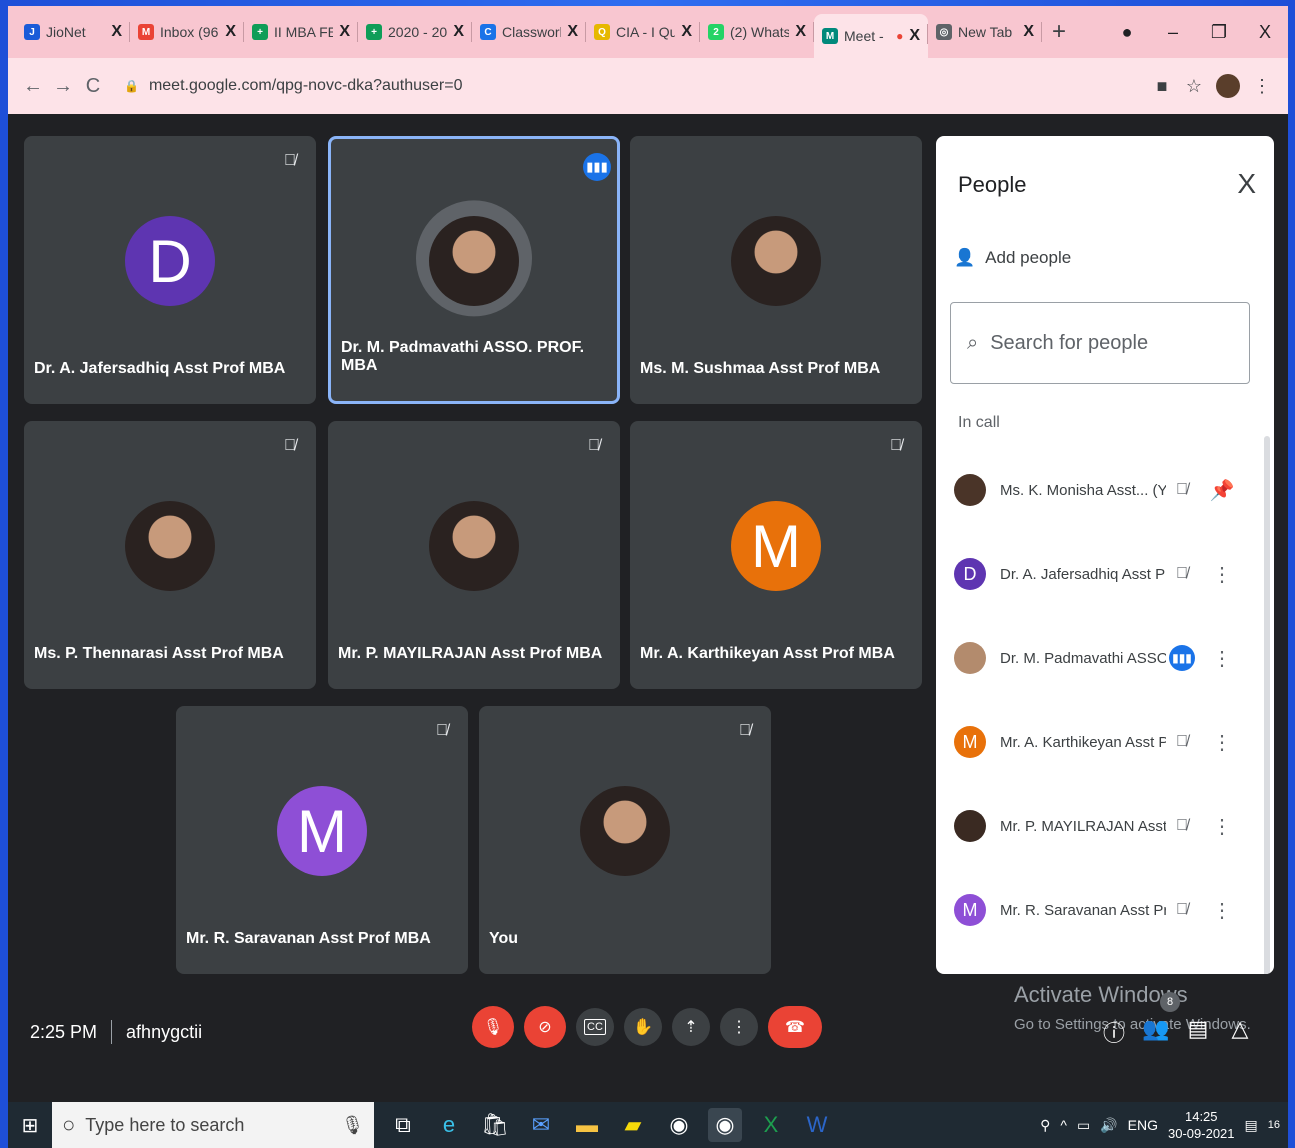 Image resolution: width=1295 pixels, height=1148 pixels. What do you see at coordinates (691, 1027) in the screenshot?
I see `present-button: ⇡` at bounding box center [691, 1027].